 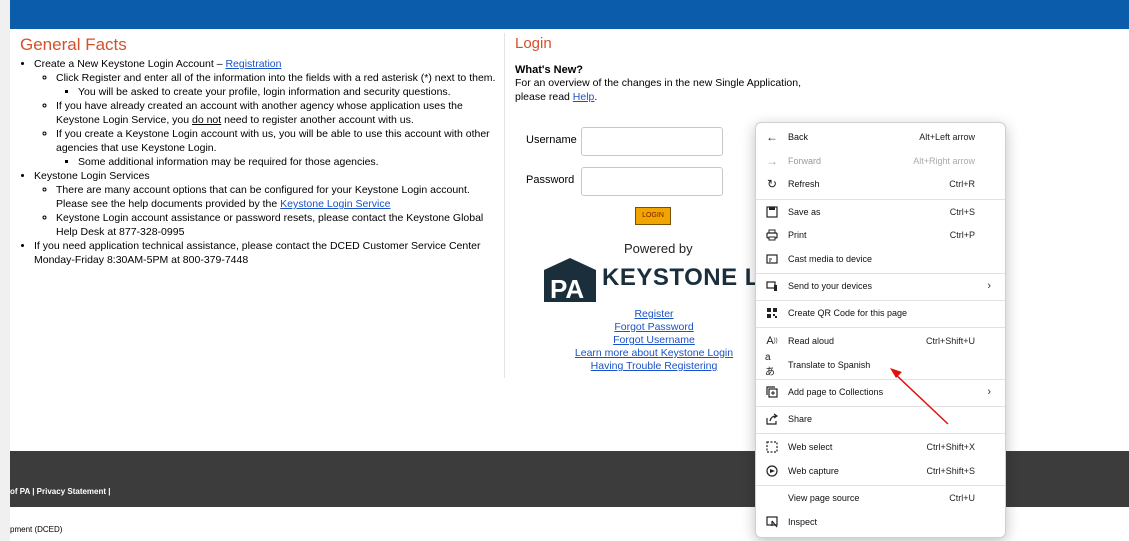 What do you see at coordinates (654, 353) in the screenshot?
I see `learn-more-link: Learn more about Keystone Login` at bounding box center [654, 353].